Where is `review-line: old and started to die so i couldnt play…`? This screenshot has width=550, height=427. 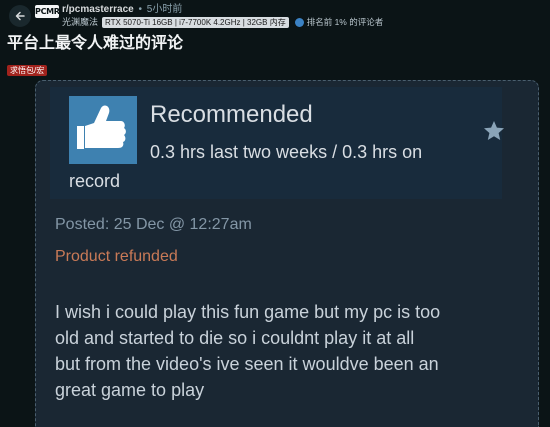 review-line: old and started to die so i couldnt play… is located at coordinates (235, 338).